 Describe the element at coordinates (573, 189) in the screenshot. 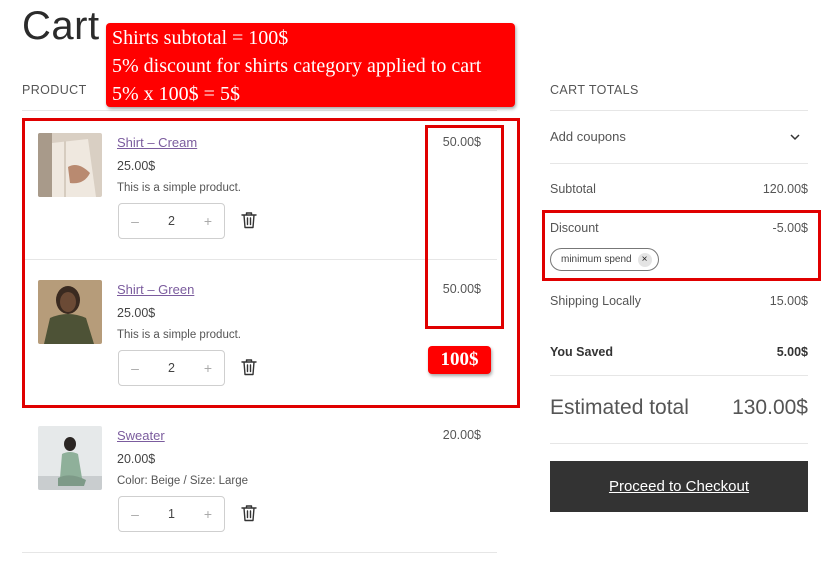

I see `subtotal-label: Subtotal` at that location.